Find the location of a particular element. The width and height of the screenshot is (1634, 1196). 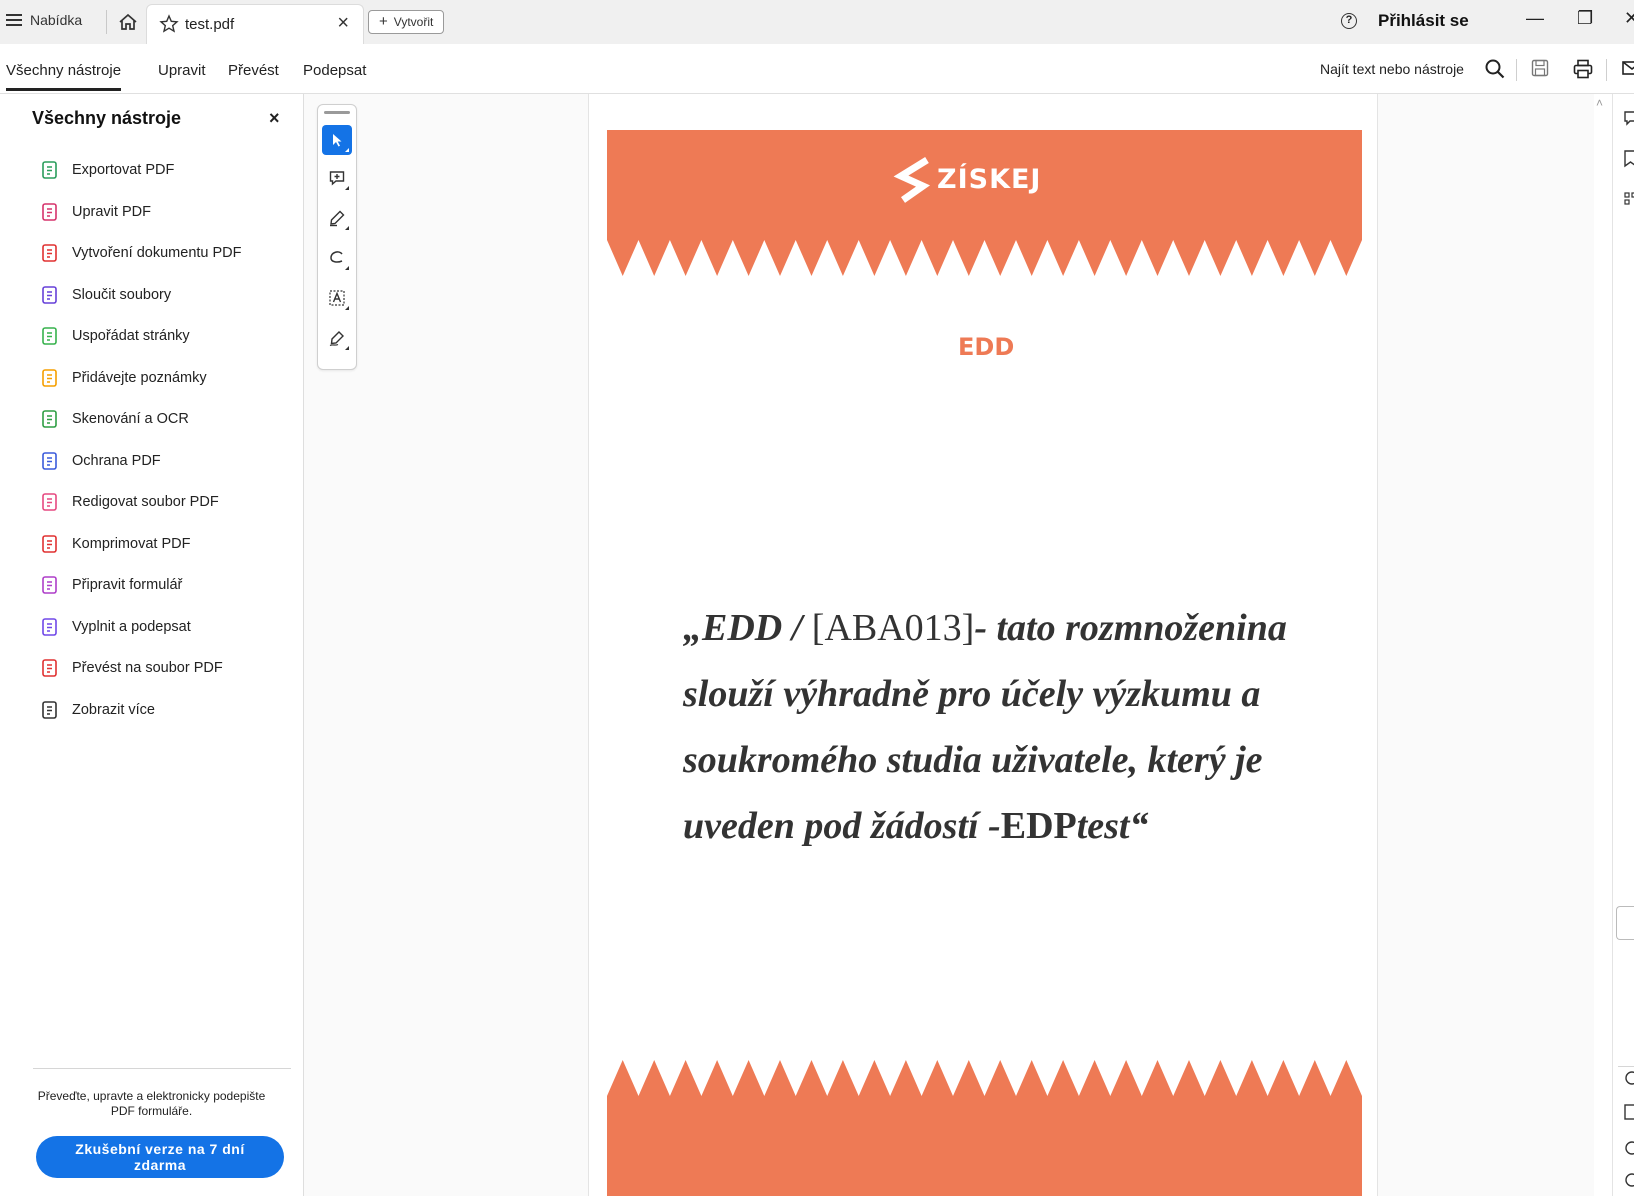

create-button: + Vytvořit is located at coordinates (406, 22).